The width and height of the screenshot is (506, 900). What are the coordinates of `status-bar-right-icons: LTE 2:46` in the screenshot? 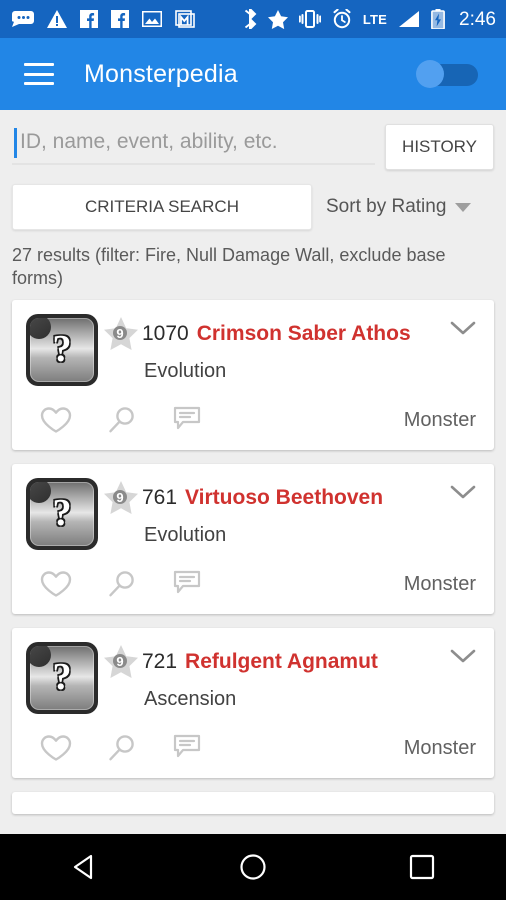 It's located at (370, 19).